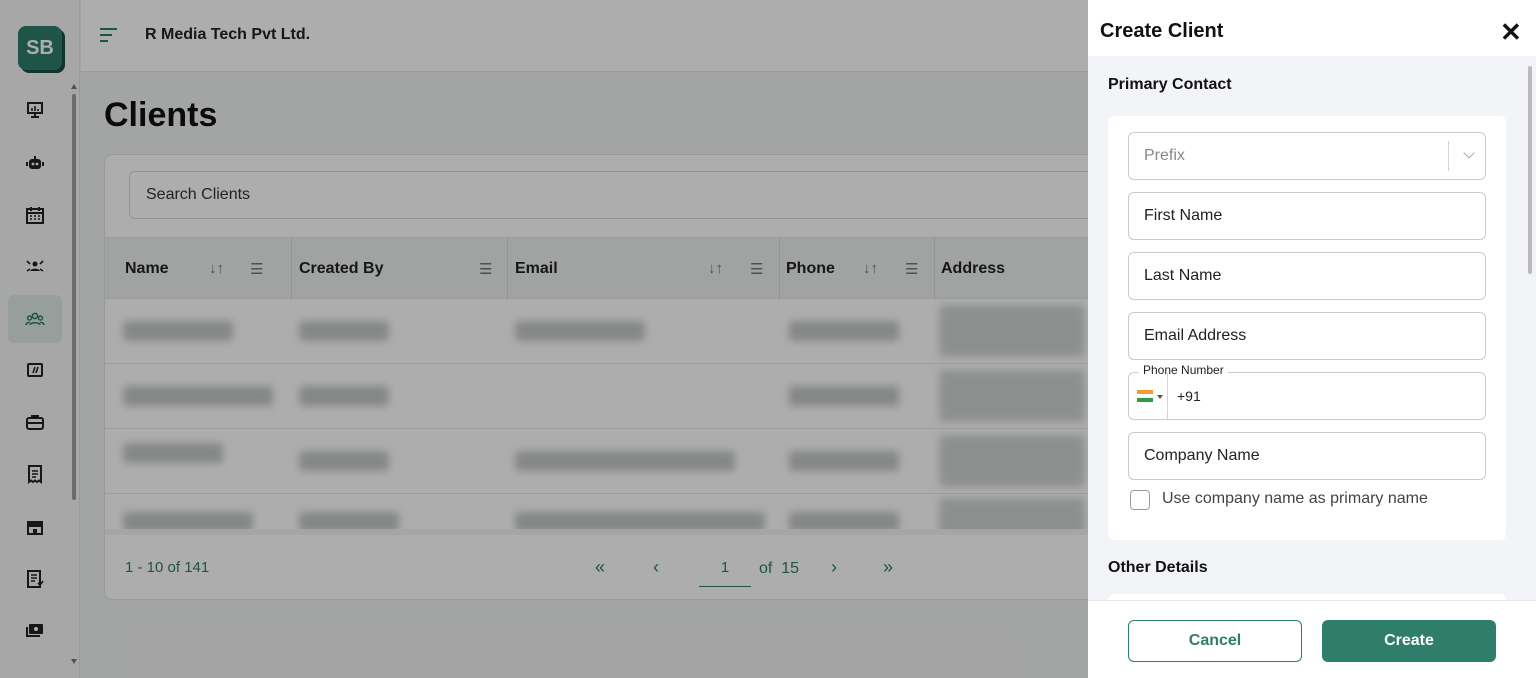  What do you see at coordinates (1530, 332) in the screenshot?
I see `drawer-scrollbar` at bounding box center [1530, 332].